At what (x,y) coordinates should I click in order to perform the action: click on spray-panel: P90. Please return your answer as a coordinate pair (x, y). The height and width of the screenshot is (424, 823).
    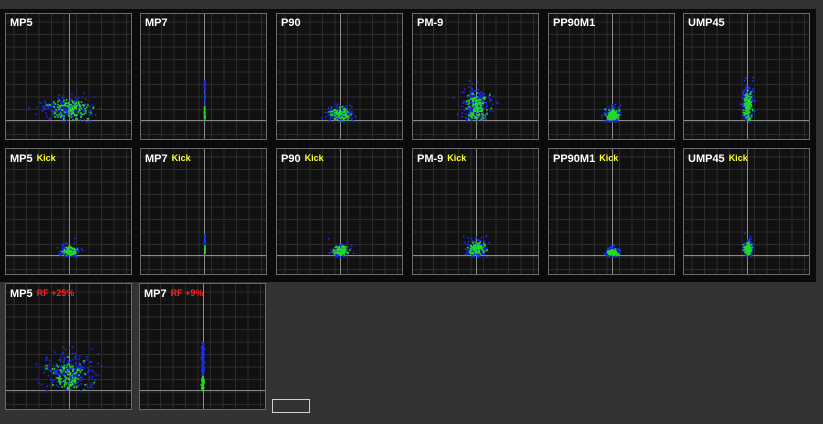
    Looking at the image, I should click on (339, 76).